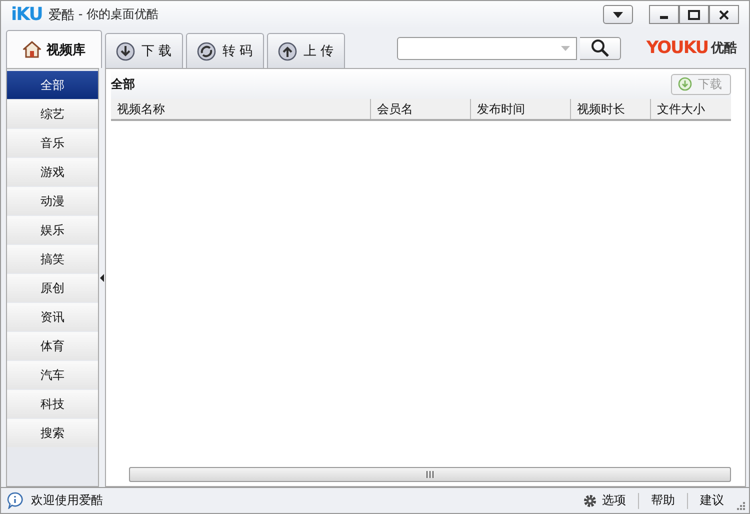 Image resolution: width=750 pixels, height=514 pixels. I want to click on category-item: 游戏, so click(52, 172).